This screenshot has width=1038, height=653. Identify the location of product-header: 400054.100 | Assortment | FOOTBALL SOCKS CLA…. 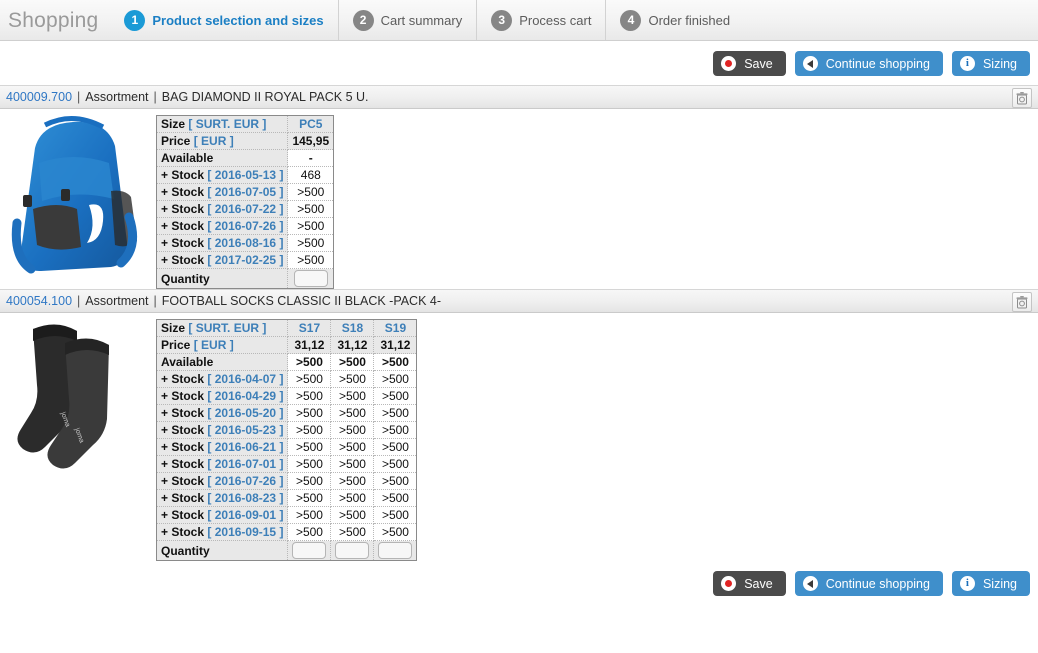
(519, 301).